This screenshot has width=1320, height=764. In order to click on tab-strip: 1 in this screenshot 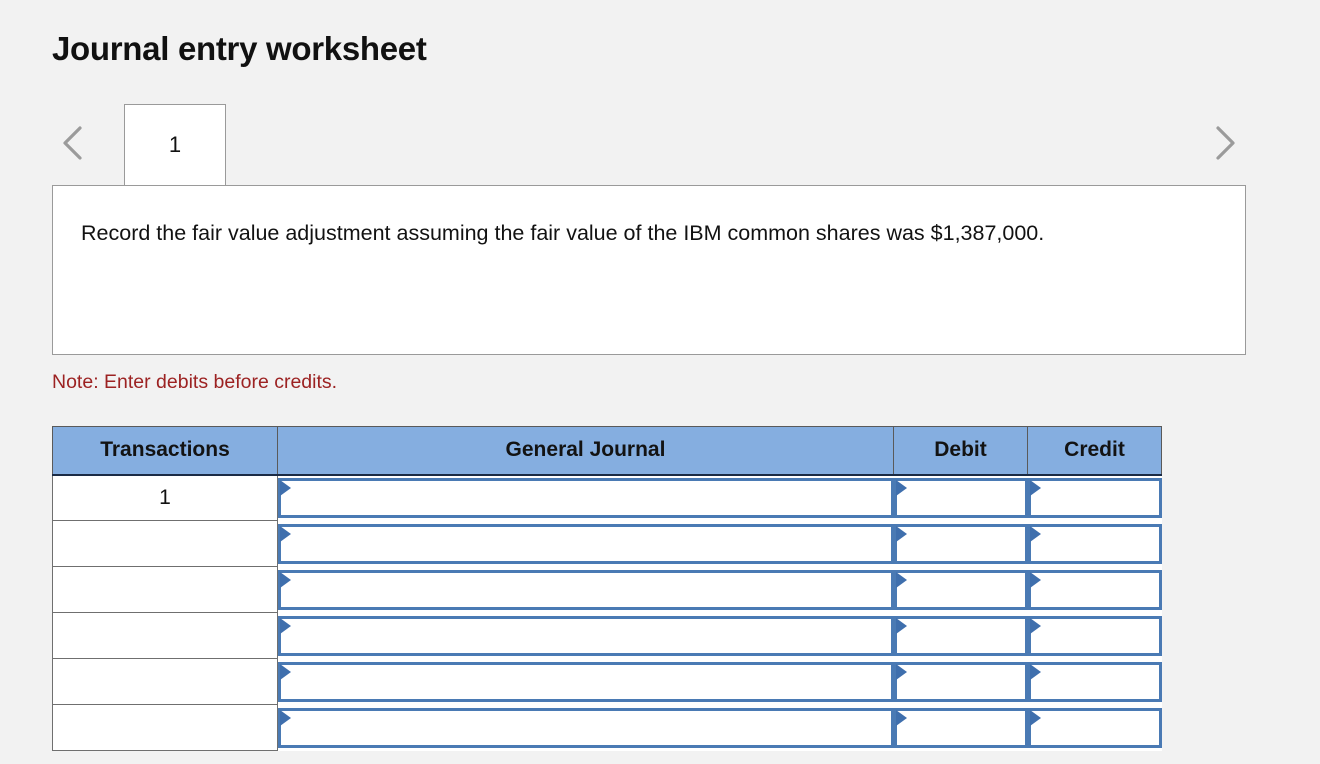, I will do `click(649, 145)`.